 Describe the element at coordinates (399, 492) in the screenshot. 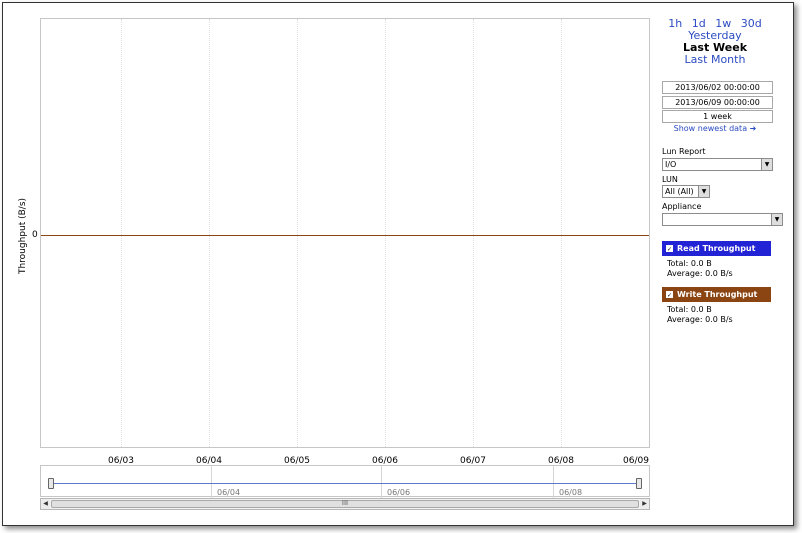

I see `navigator-date-label: 06/06` at that location.